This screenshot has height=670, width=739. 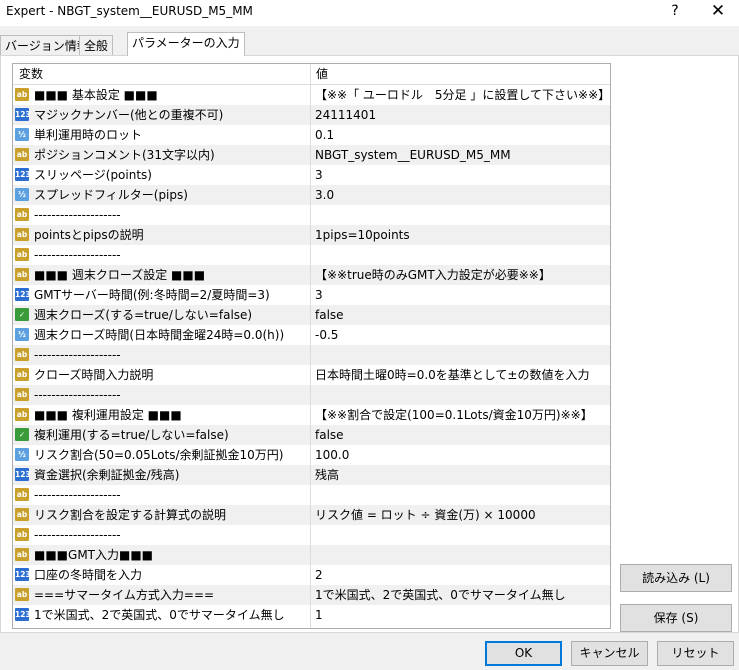 I want to click on parameter-name: 資金選択(余剰証拠金/残高), so click(x=107, y=475).